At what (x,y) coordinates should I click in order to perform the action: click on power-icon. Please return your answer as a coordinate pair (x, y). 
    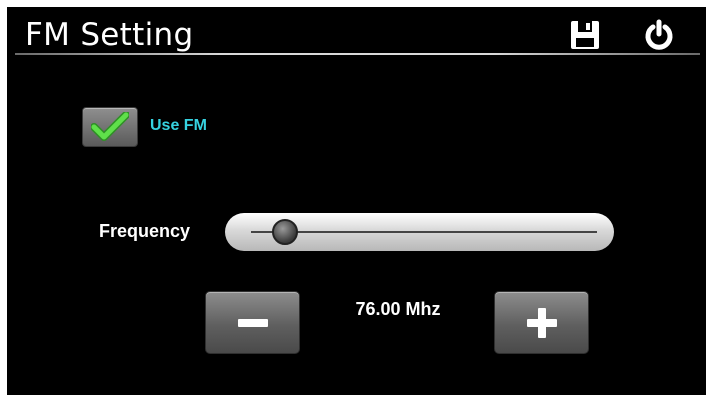
    Looking at the image, I should click on (659, 34).